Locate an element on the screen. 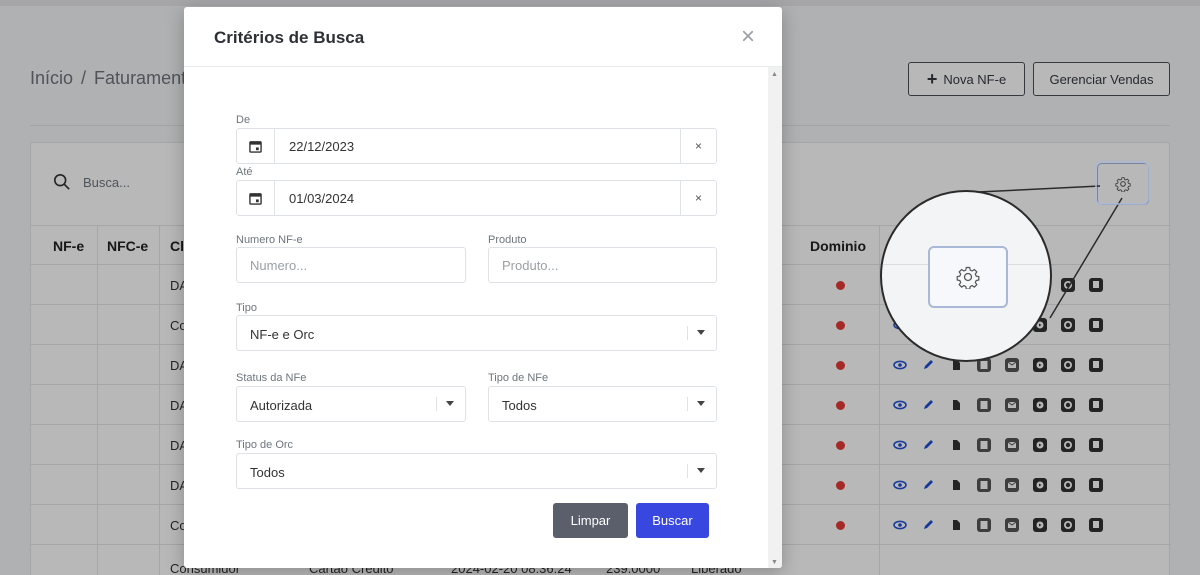  settings-button-zoomed is located at coordinates (968, 277).